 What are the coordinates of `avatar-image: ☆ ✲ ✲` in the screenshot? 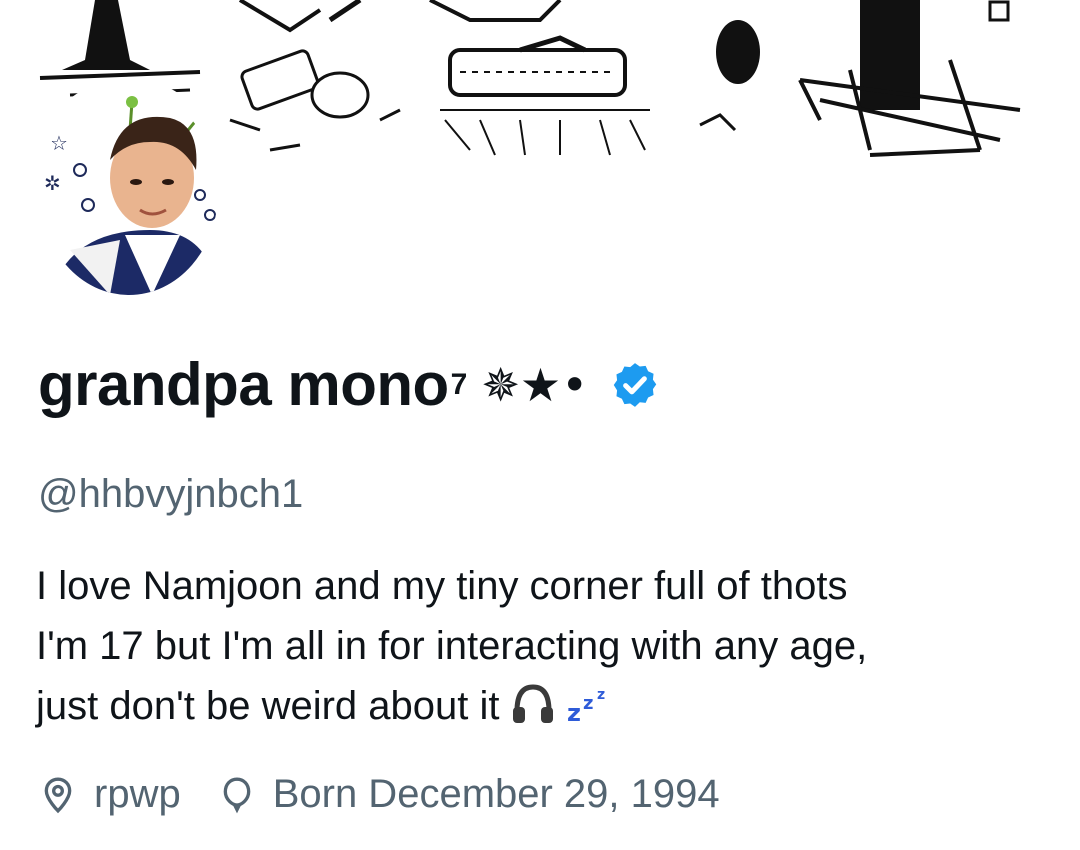 It's located at (129, 192).